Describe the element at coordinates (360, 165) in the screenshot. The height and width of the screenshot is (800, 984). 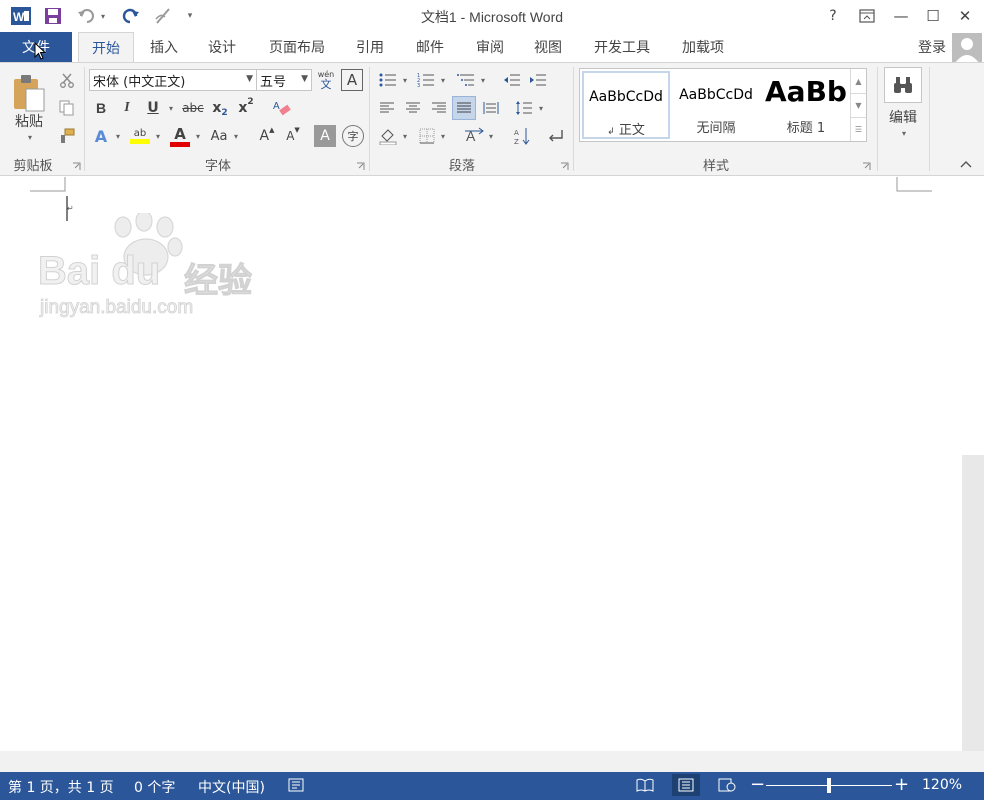
I see `font-launcher-icon` at that location.